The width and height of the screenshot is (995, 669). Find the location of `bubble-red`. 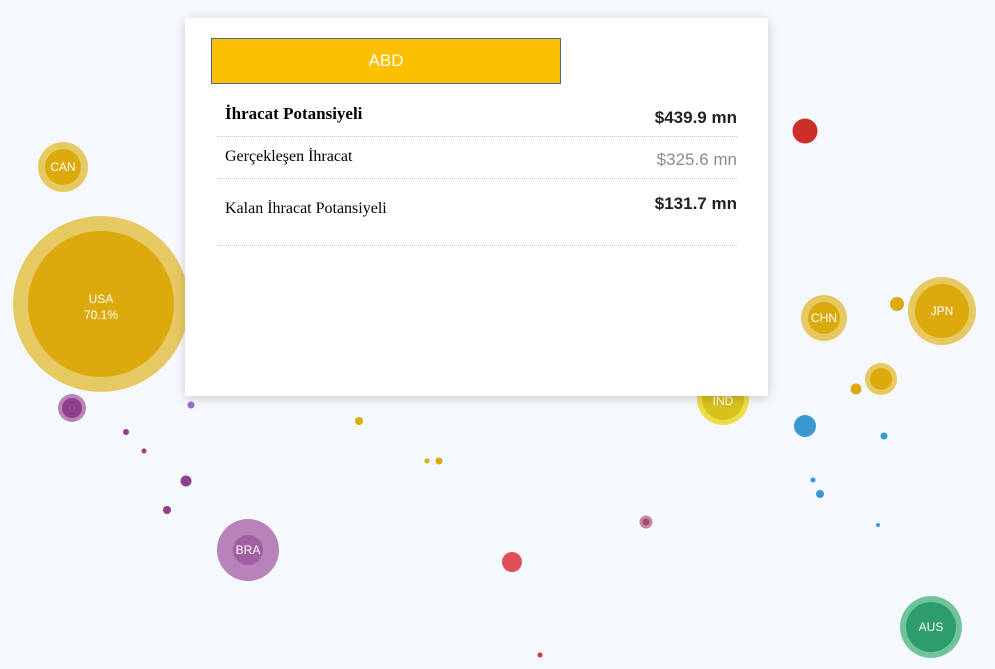

bubble-red is located at coordinates (512, 562).